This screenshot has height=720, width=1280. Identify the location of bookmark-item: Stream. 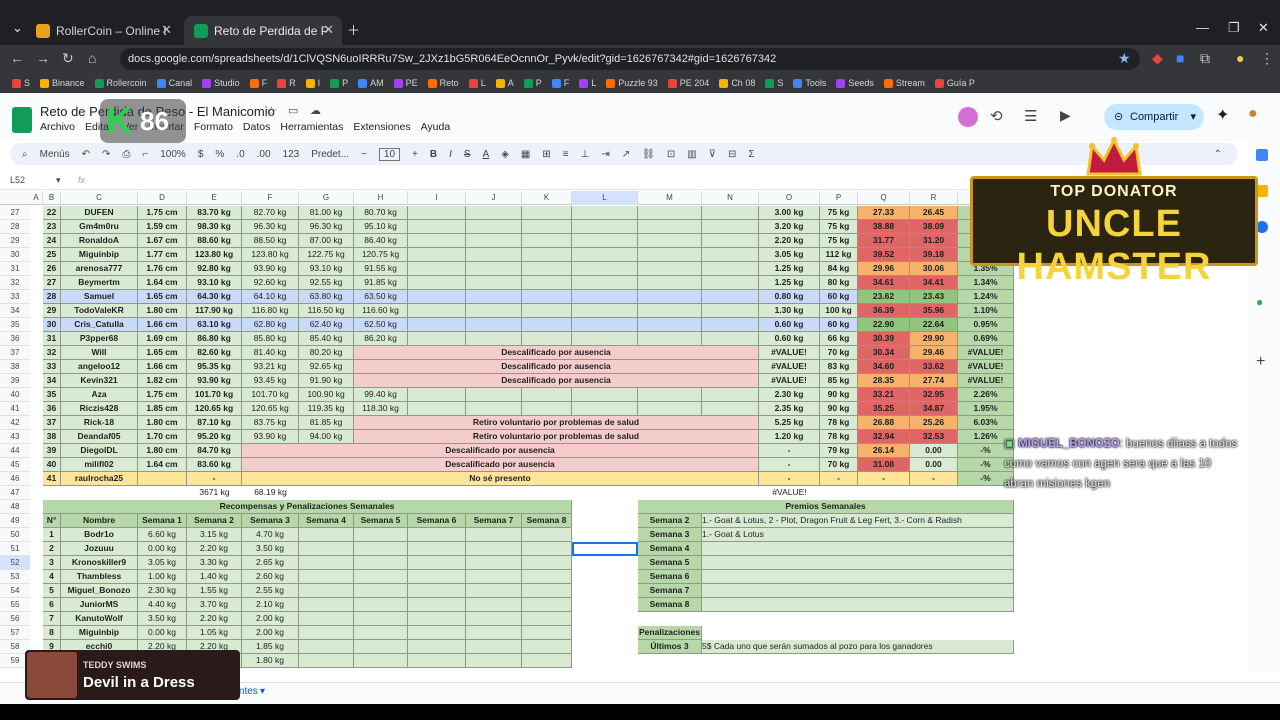
(904, 83).